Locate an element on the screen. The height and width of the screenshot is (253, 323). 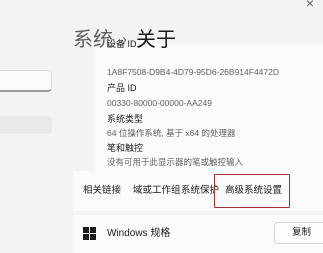
breadcrumb-about: 关于 is located at coordinates (156, 40).